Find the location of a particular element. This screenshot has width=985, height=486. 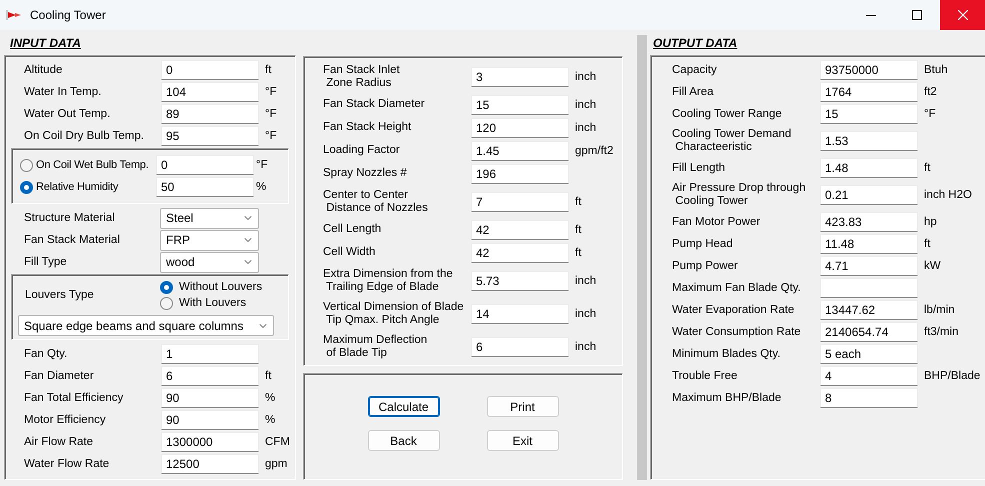

field-label: Fan Stack Inlet Zone Radius is located at coordinates (361, 77).